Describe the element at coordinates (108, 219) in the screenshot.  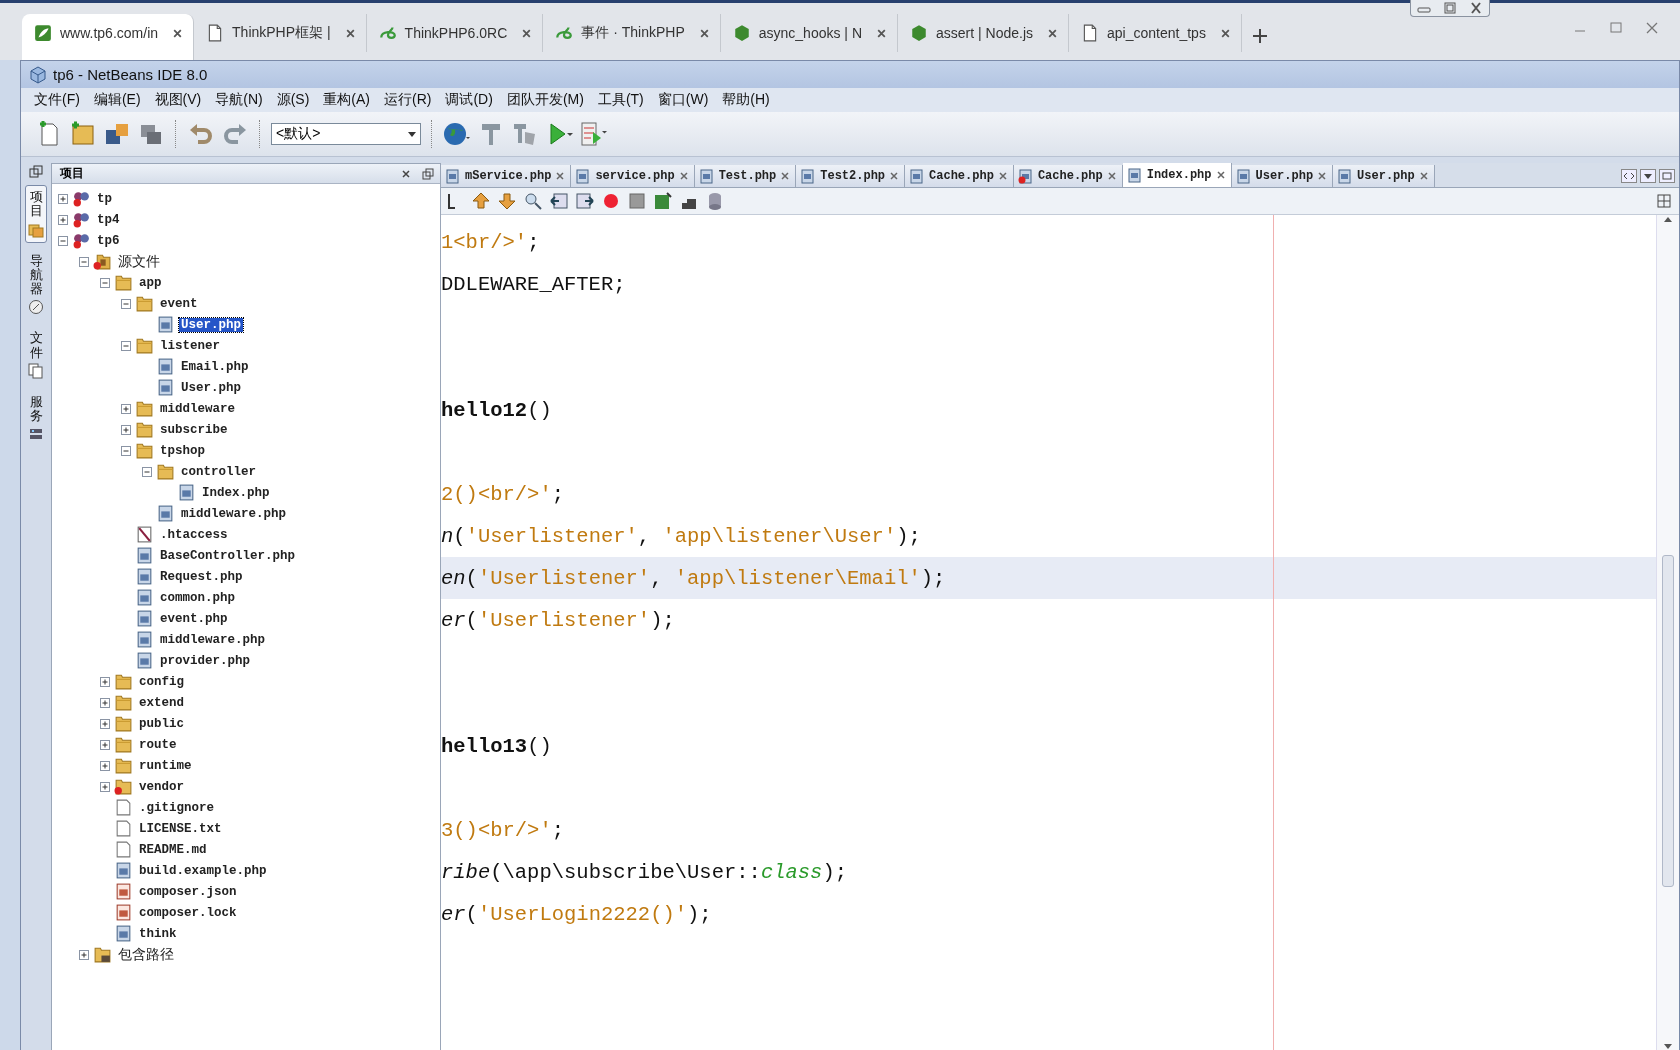
I see `tree-item: tp4` at that location.